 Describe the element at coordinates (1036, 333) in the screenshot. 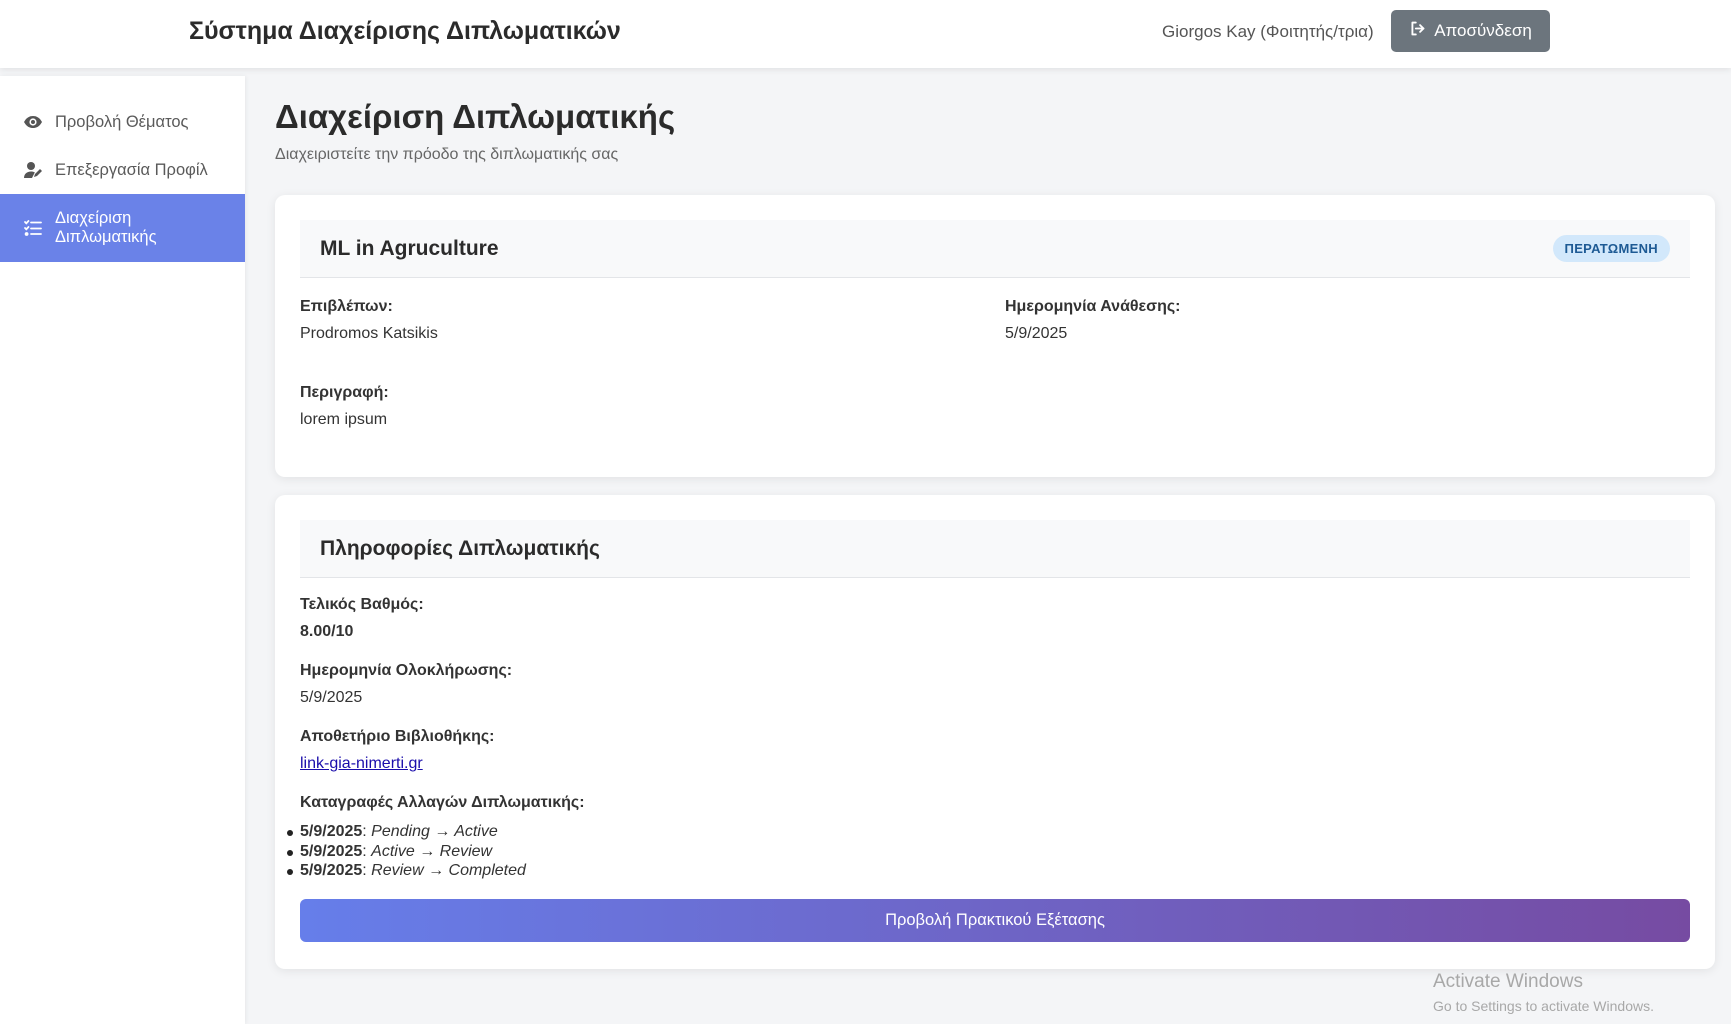

I see `assign-date-value: 5/9/2025` at that location.